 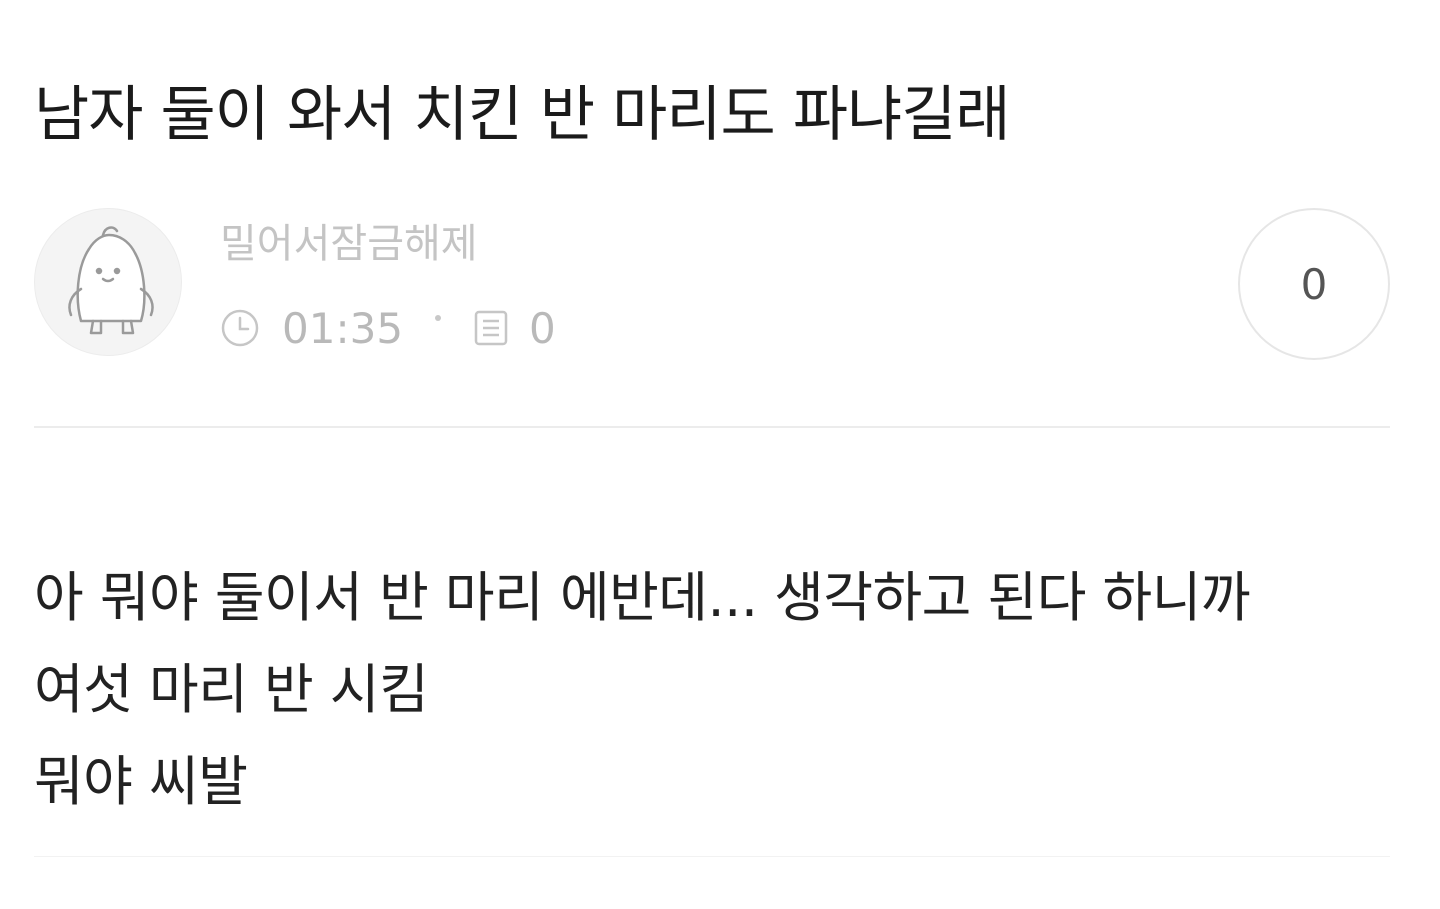 What do you see at coordinates (522, 115) in the screenshot?
I see `post-title: 남자 둘이 와서 치킨 반 마리도 파냐길래` at bounding box center [522, 115].